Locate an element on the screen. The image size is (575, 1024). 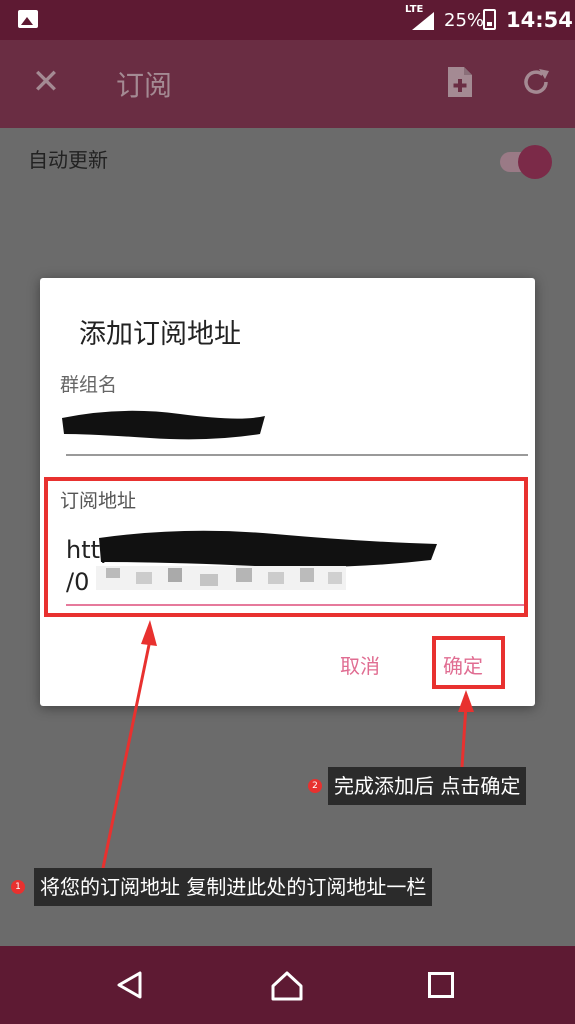
home-icon is located at coordinates (287, 986).